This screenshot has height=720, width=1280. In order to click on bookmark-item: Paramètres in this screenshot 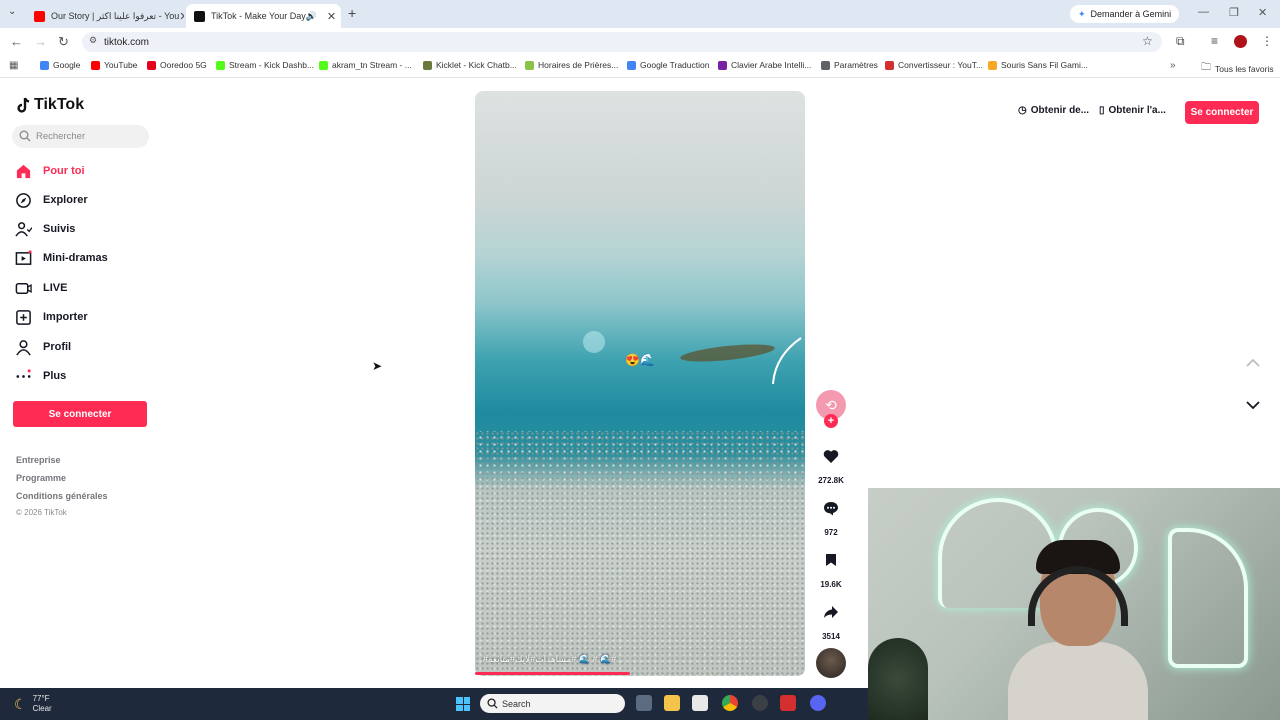, I will do `click(849, 65)`.